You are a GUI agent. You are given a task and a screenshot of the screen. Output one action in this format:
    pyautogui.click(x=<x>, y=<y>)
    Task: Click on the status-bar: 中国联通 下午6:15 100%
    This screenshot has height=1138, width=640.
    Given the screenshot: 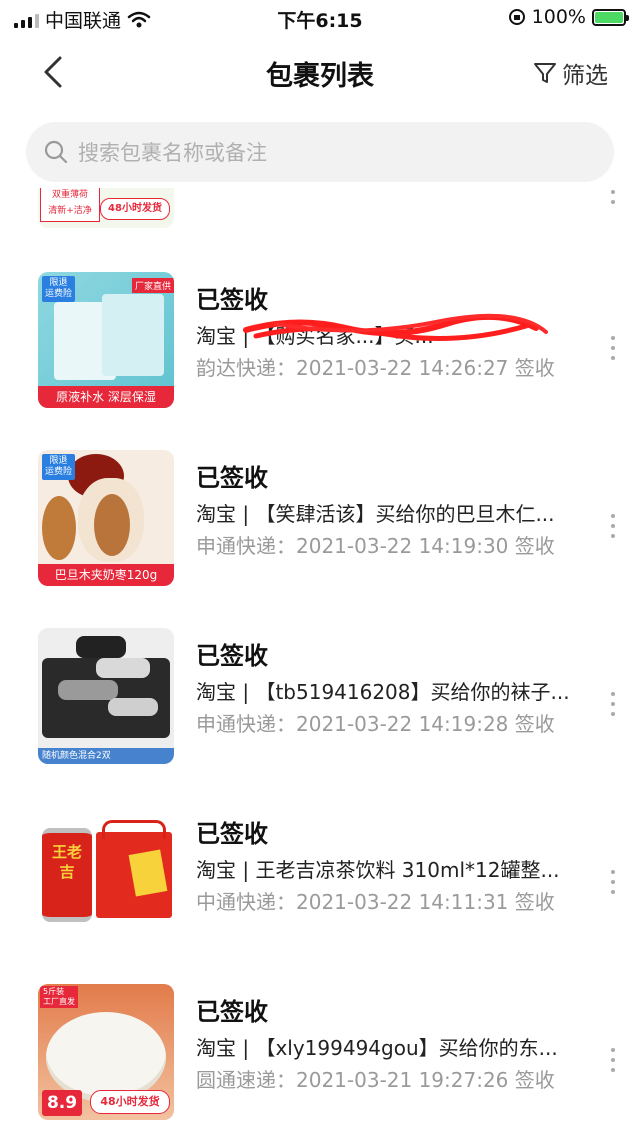 What is the action you would take?
    pyautogui.click(x=320, y=18)
    